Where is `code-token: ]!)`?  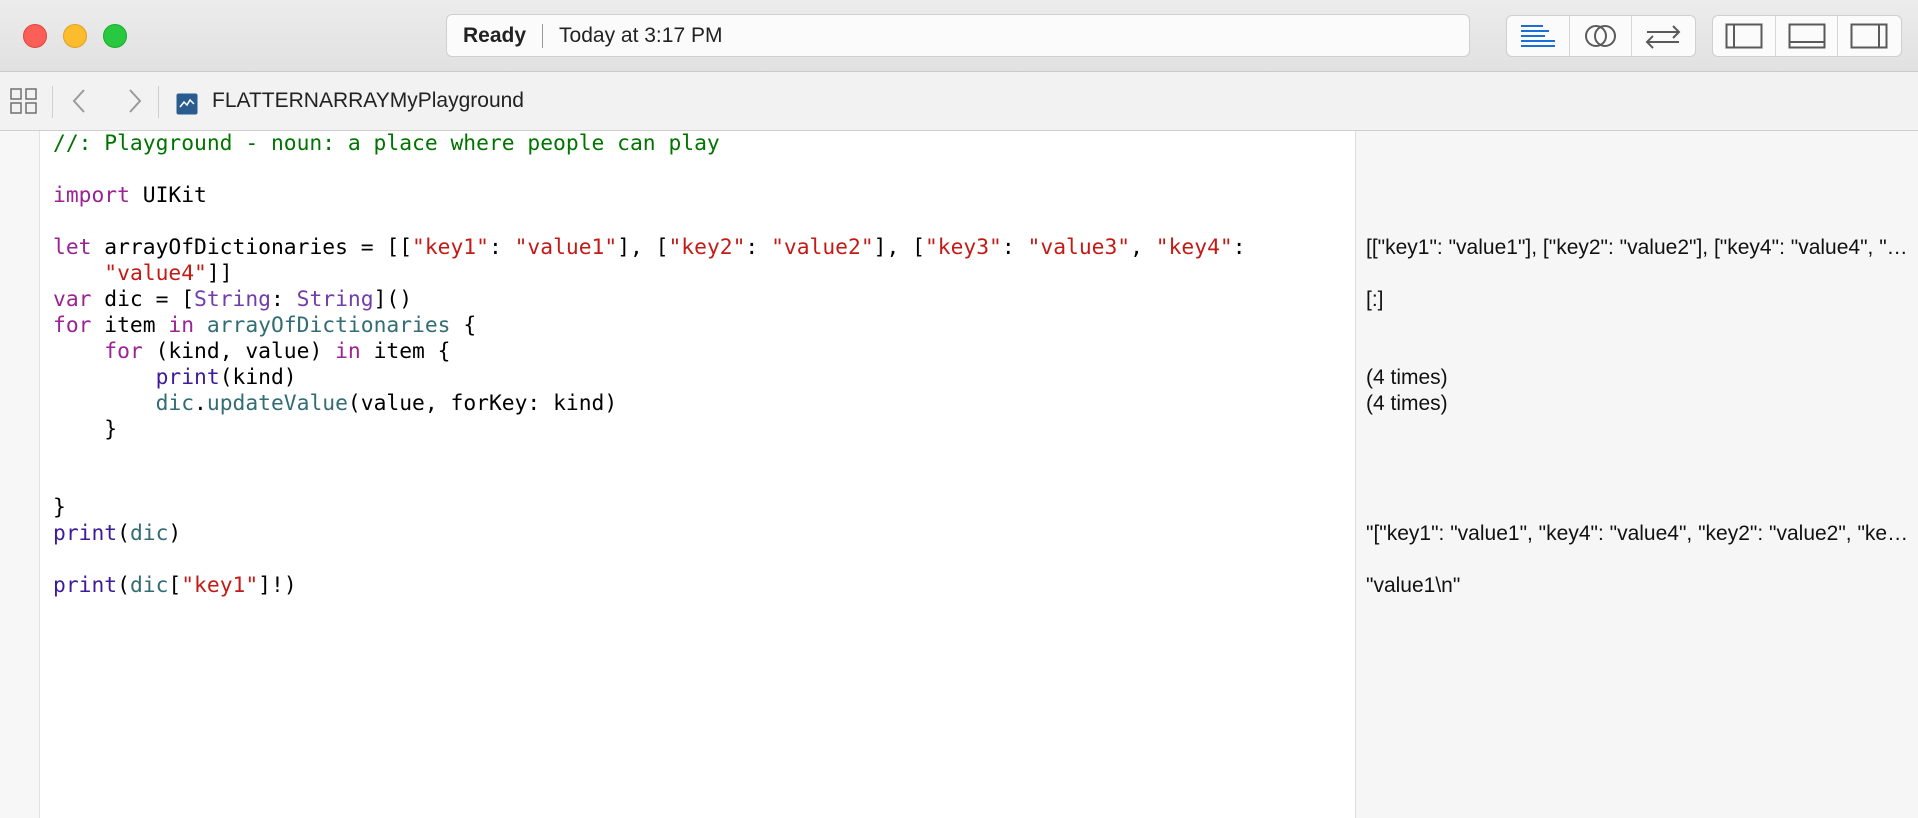 code-token: ]!) is located at coordinates (277, 585).